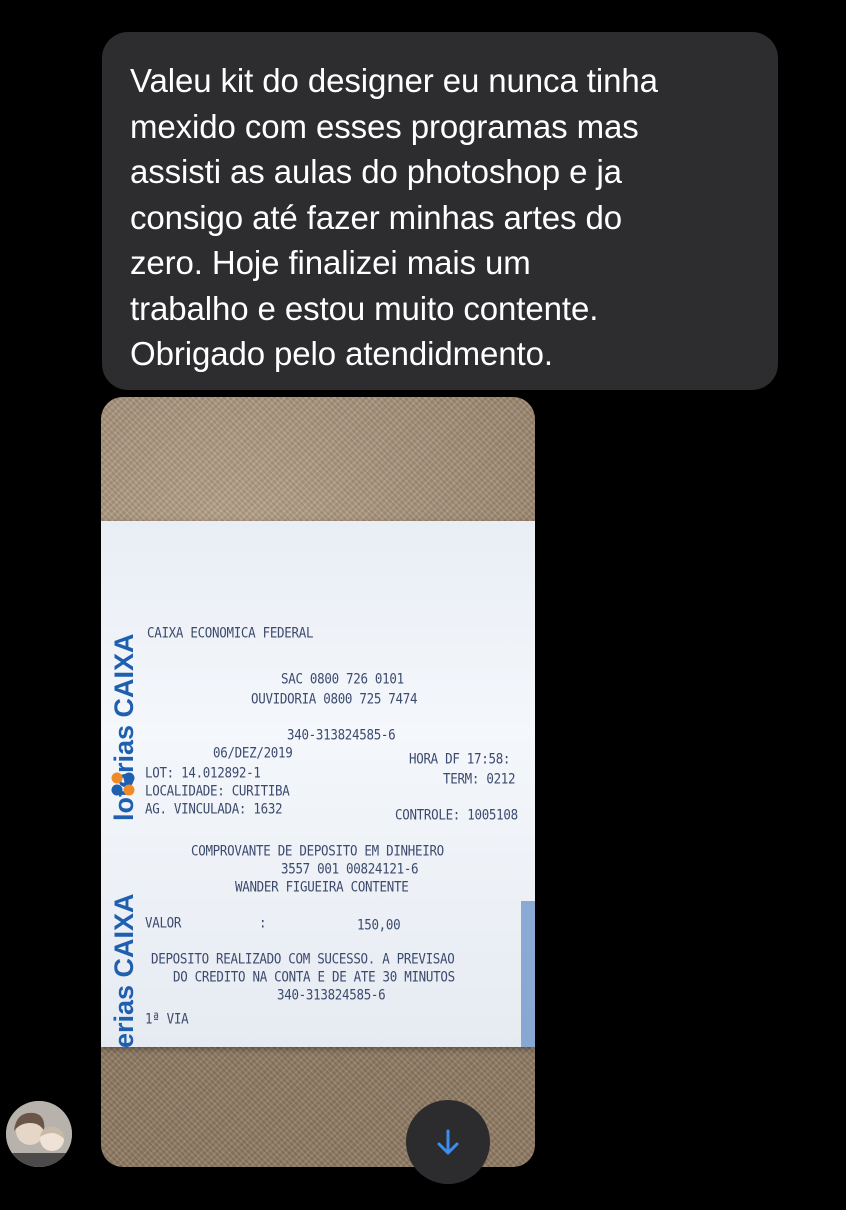  What do you see at coordinates (341, 353) in the screenshot?
I see `message-line: Obrigado pelo atendidmento.` at bounding box center [341, 353].